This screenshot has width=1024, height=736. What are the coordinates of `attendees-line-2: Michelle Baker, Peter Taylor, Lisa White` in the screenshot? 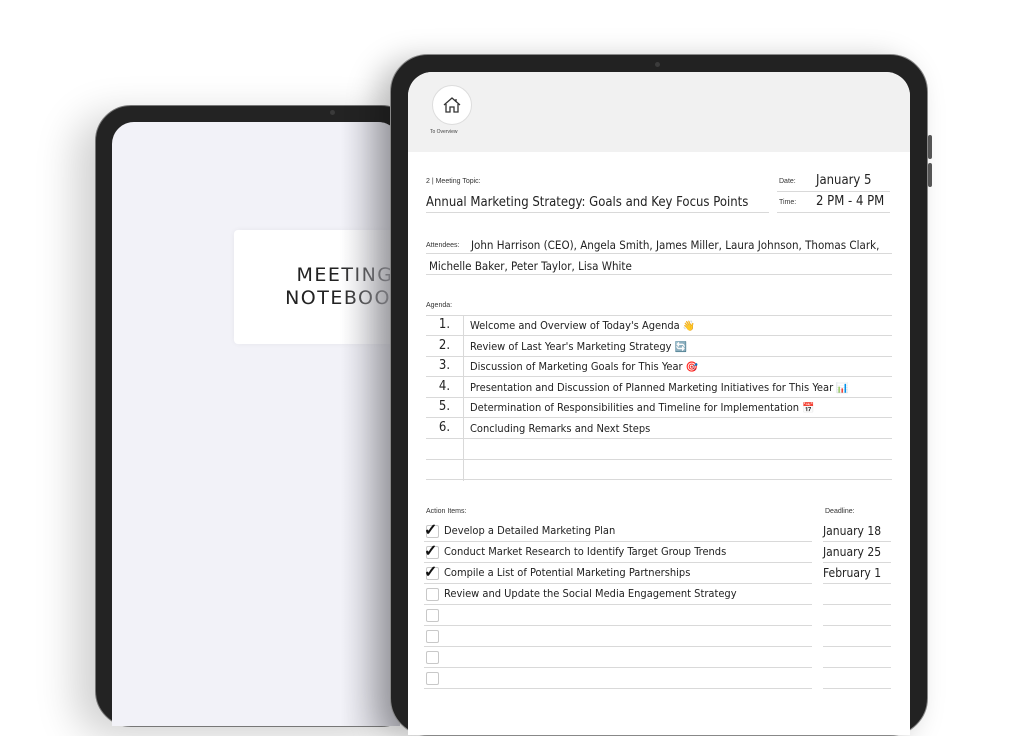 It's located at (530, 266).